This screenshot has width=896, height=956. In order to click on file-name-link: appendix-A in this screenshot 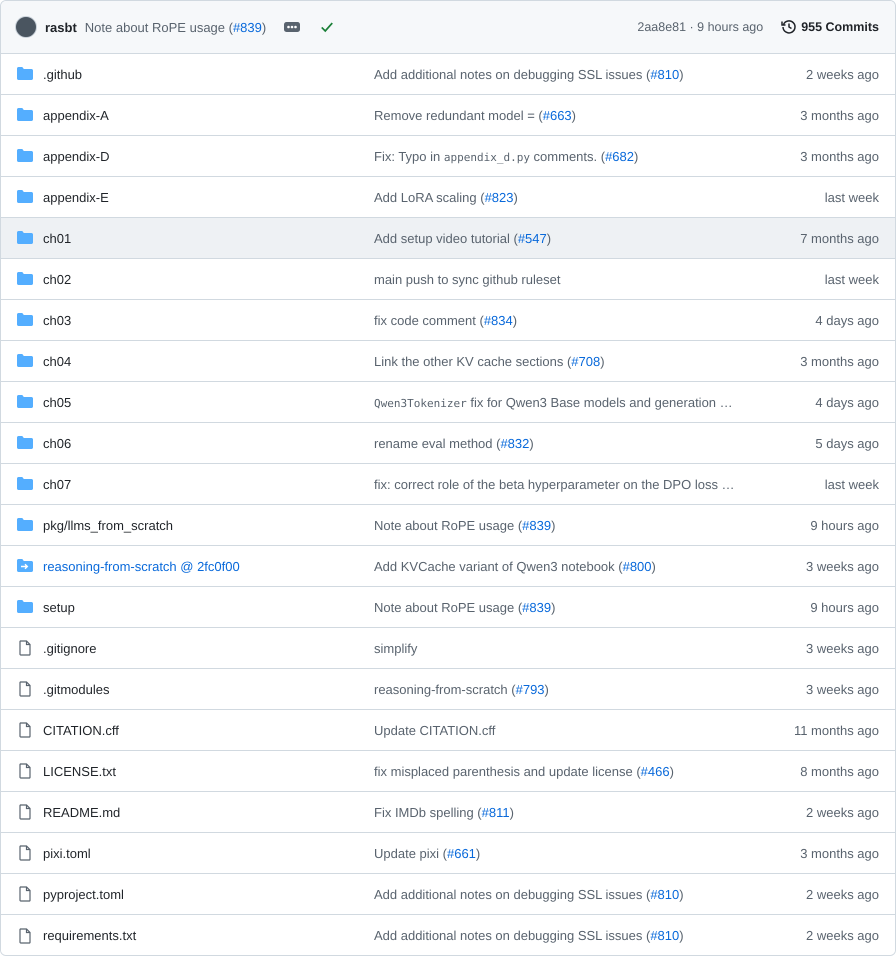, I will do `click(76, 115)`.